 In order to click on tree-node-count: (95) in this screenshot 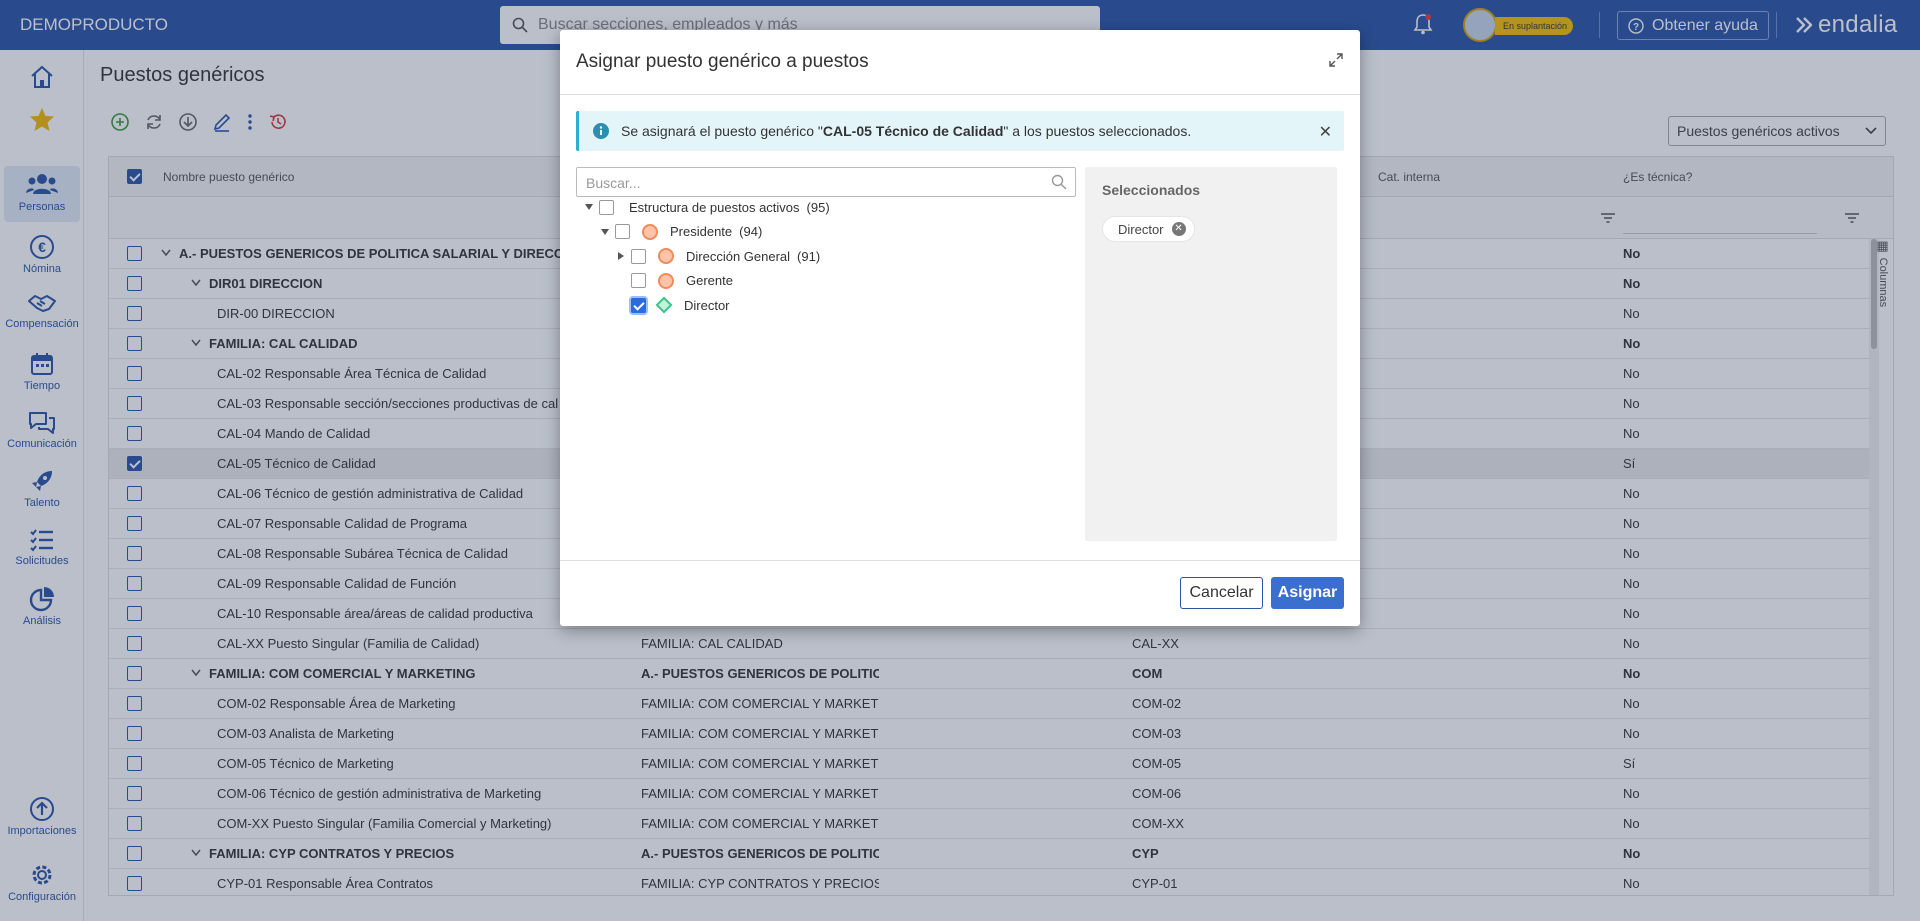, I will do `click(818, 207)`.